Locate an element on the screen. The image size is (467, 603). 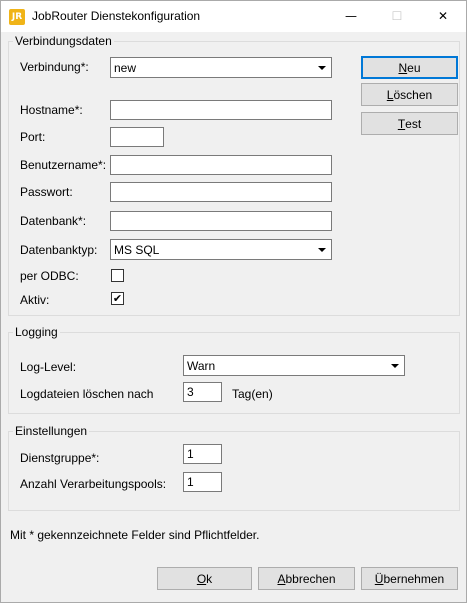
checkmark-icon: ✔ is located at coordinates (117, 298).